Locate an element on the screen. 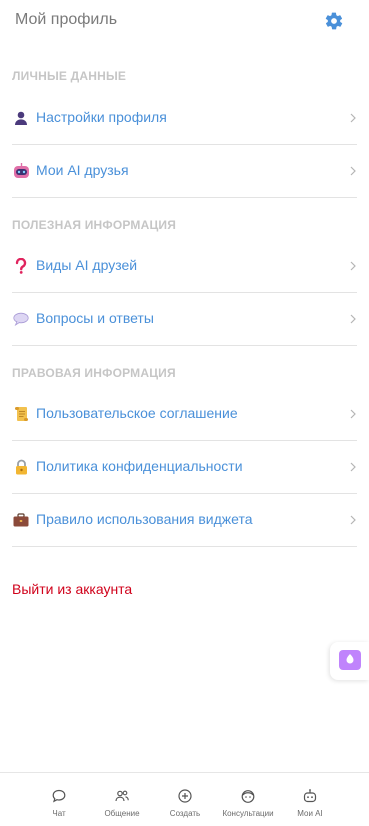 The image size is (369, 826). menu-item-label: Политика конфиденциальности is located at coordinates (139, 466).